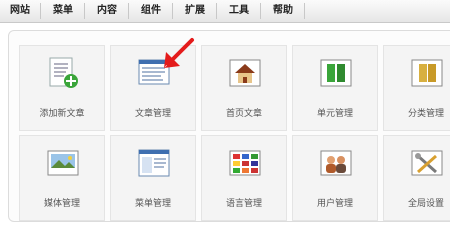 The height and width of the screenshot is (240, 450). I want to click on red-arrow-icon, so click(179, 53).